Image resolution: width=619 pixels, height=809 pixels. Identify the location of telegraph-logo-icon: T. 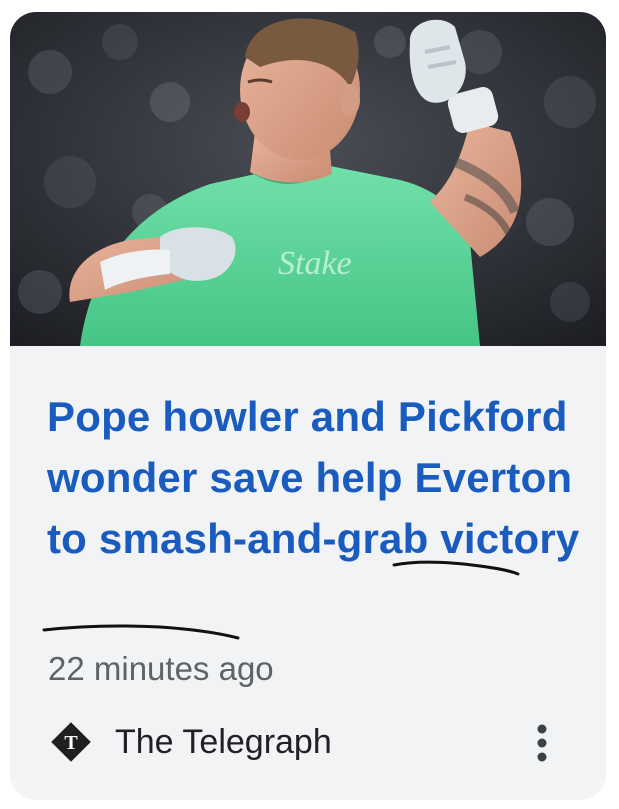
(71, 742).